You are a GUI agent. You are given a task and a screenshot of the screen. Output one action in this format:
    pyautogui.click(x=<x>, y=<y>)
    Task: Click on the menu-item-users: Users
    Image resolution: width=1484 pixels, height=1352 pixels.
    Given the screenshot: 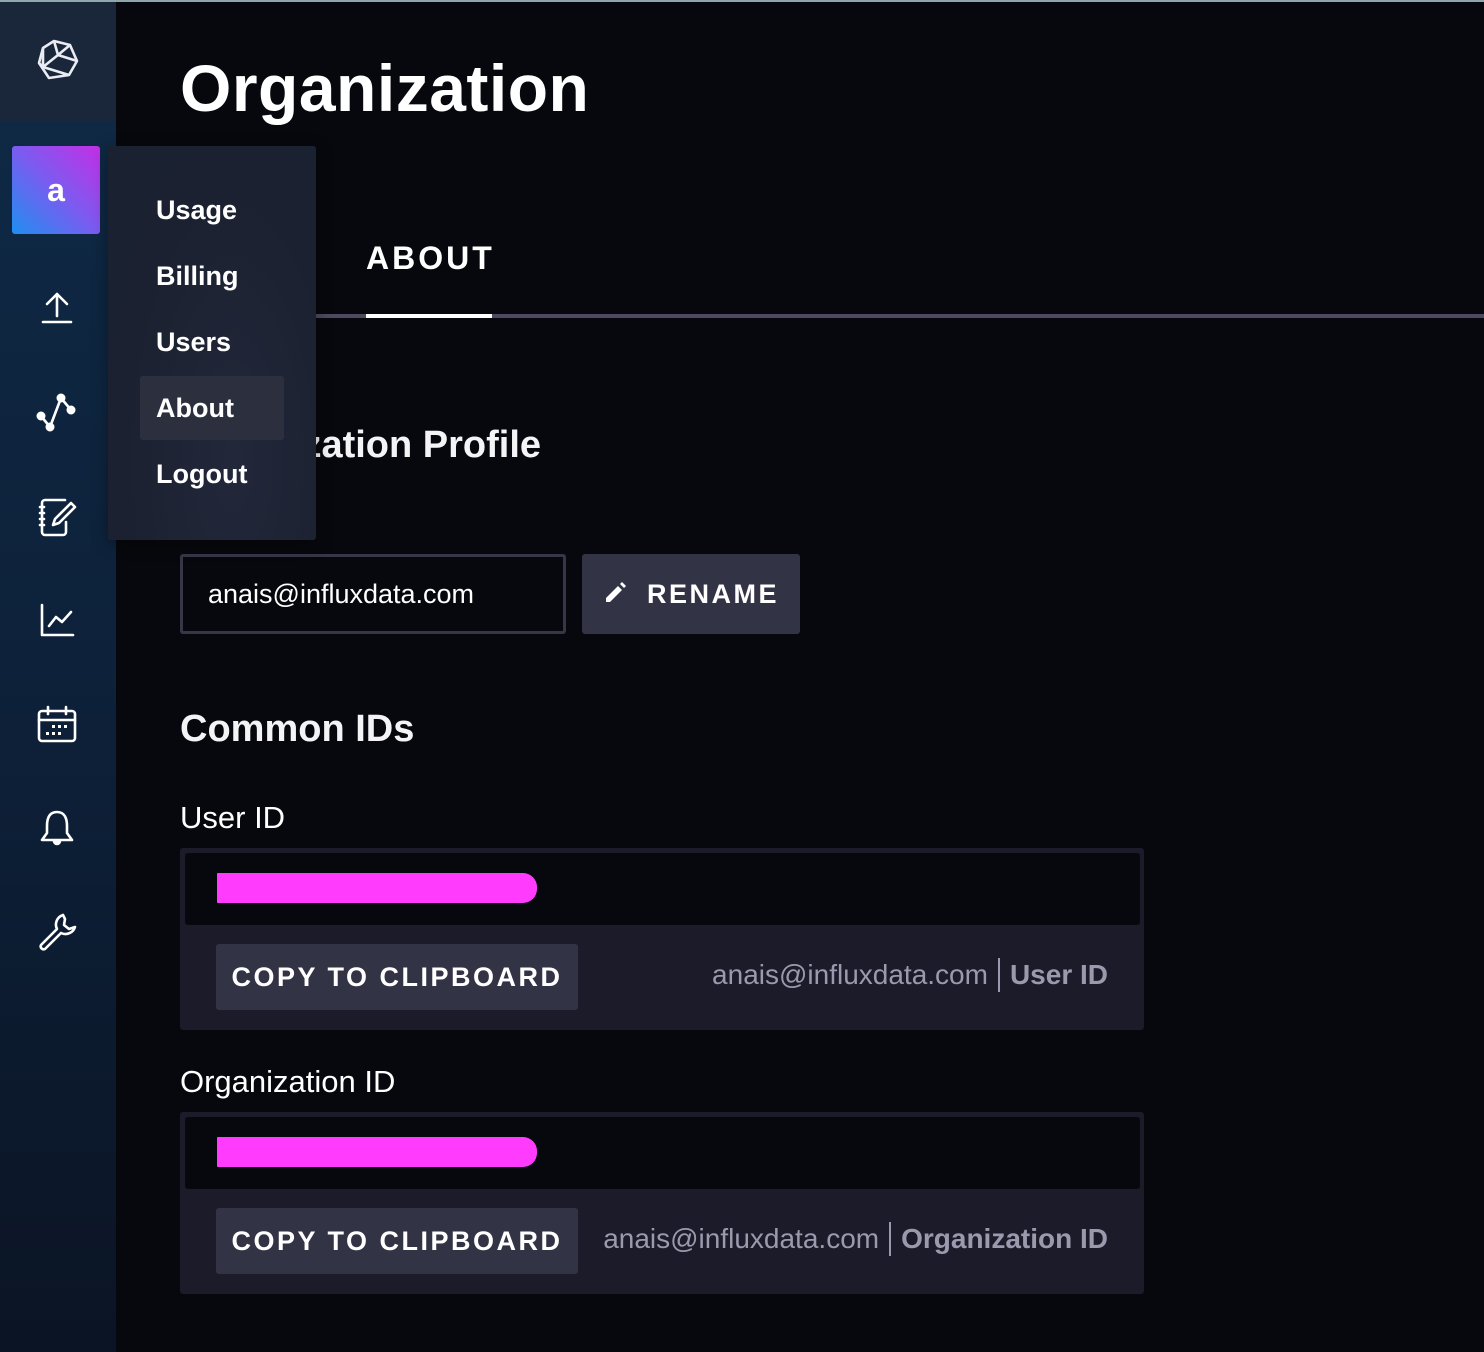 What is the action you would take?
    pyautogui.click(x=212, y=342)
    